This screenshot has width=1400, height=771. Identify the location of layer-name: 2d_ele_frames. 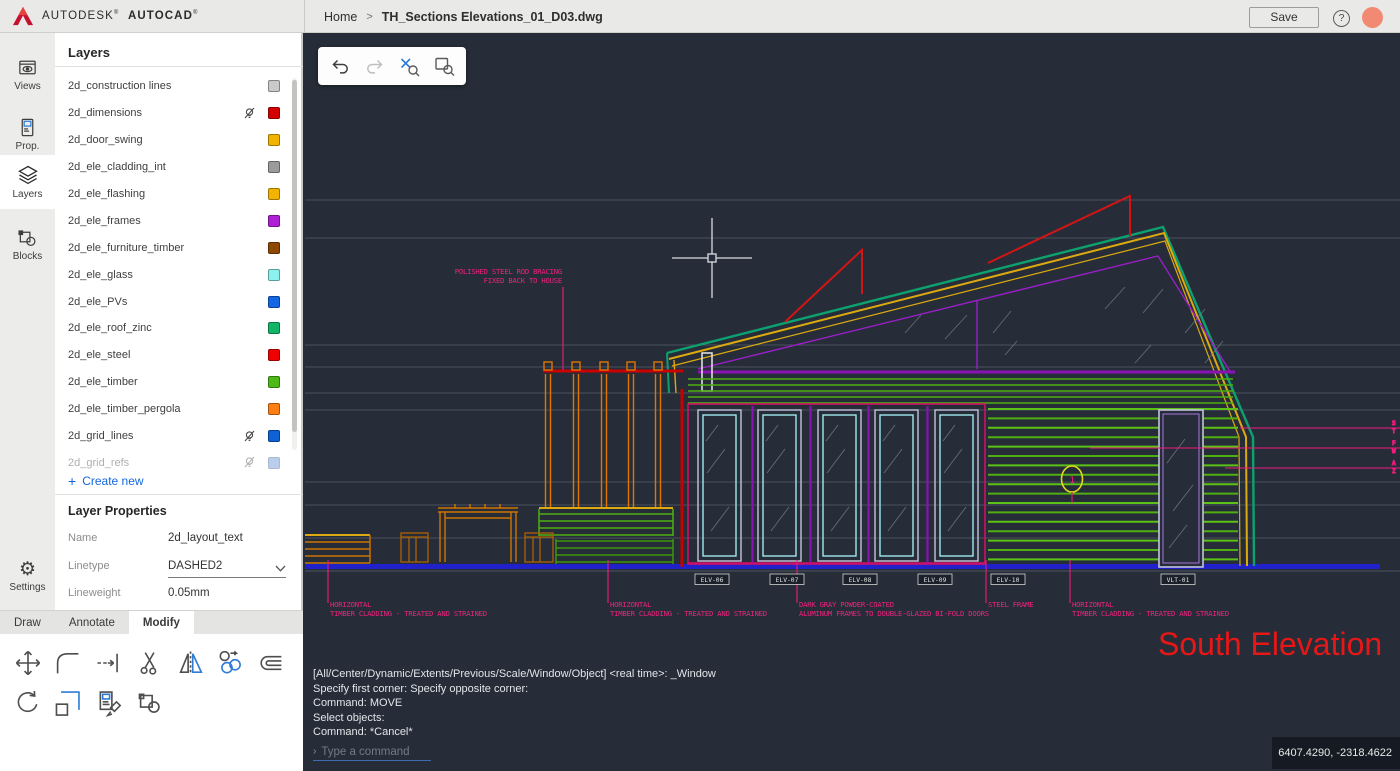
(104, 220).